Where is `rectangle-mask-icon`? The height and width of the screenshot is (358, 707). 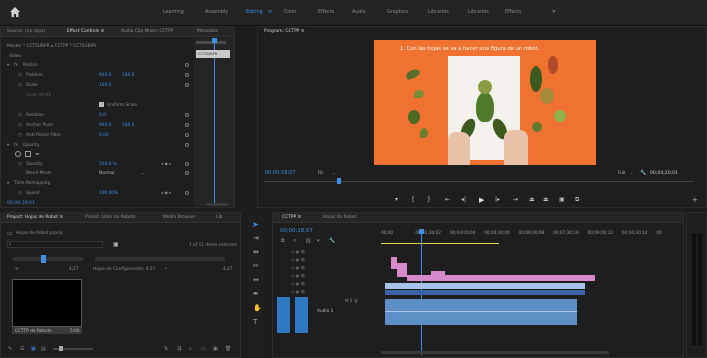 rectangle-mask-icon is located at coordinates (28, 154).